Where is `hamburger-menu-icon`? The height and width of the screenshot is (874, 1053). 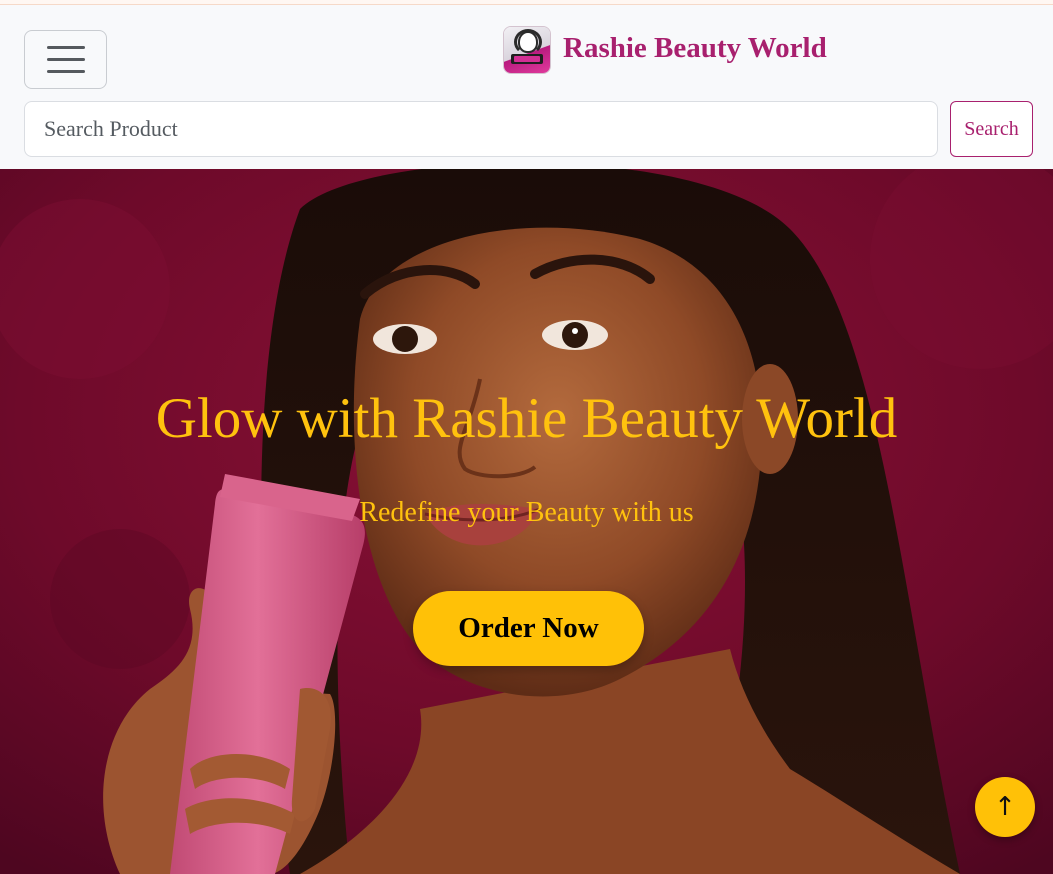
hamburger-menu-icon is located at coordinates (66, 47).